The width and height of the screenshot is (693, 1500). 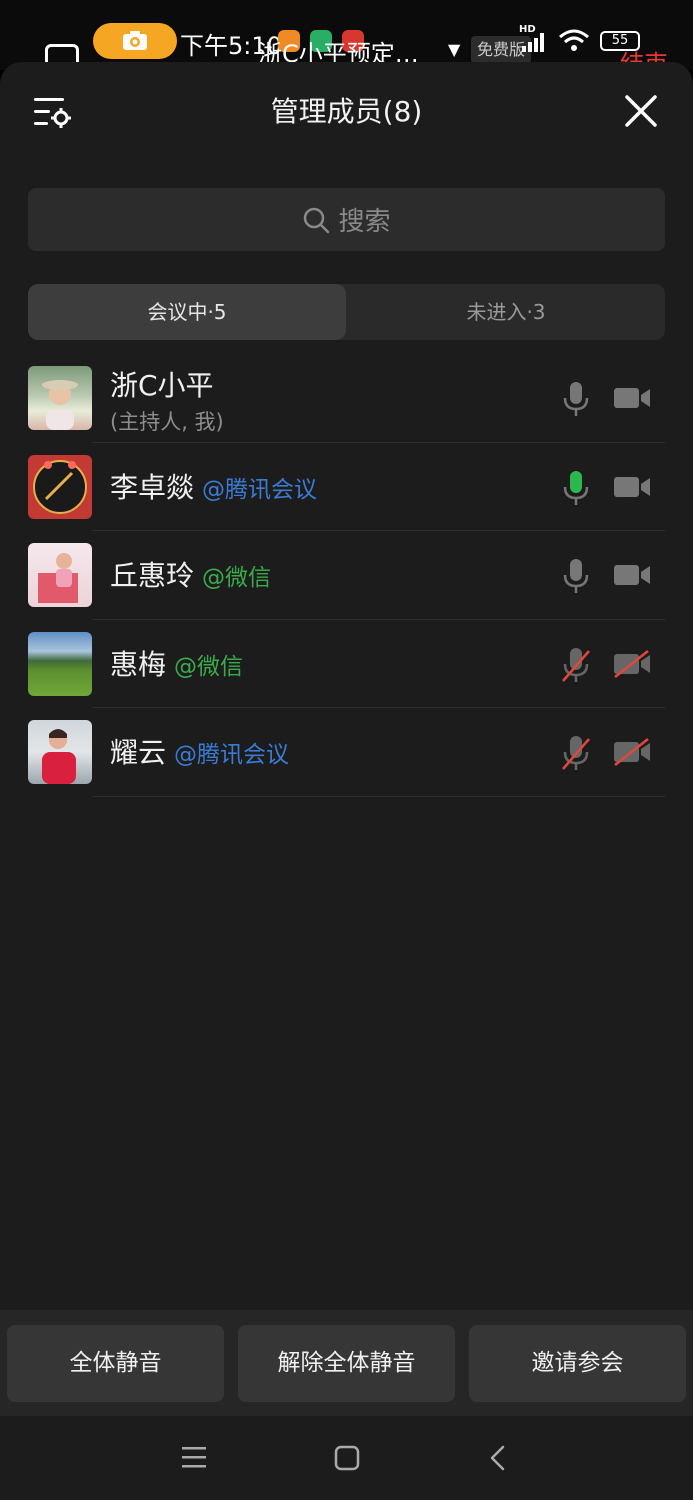 What do you see at coordinates (167, 422) in the screenshot?
I see `member-role: (主持人, 我)` at bounding box center [167, 422].